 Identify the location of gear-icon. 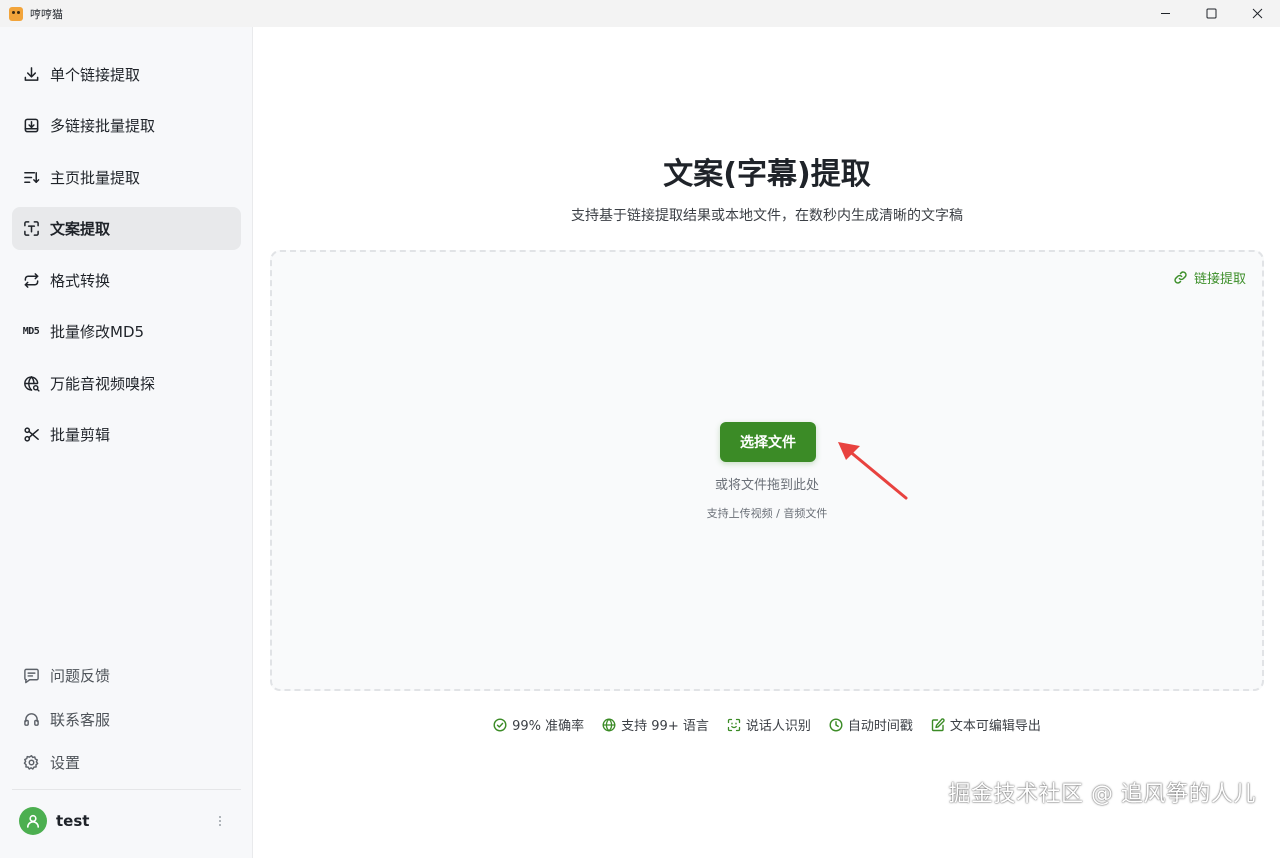
(31, 762).